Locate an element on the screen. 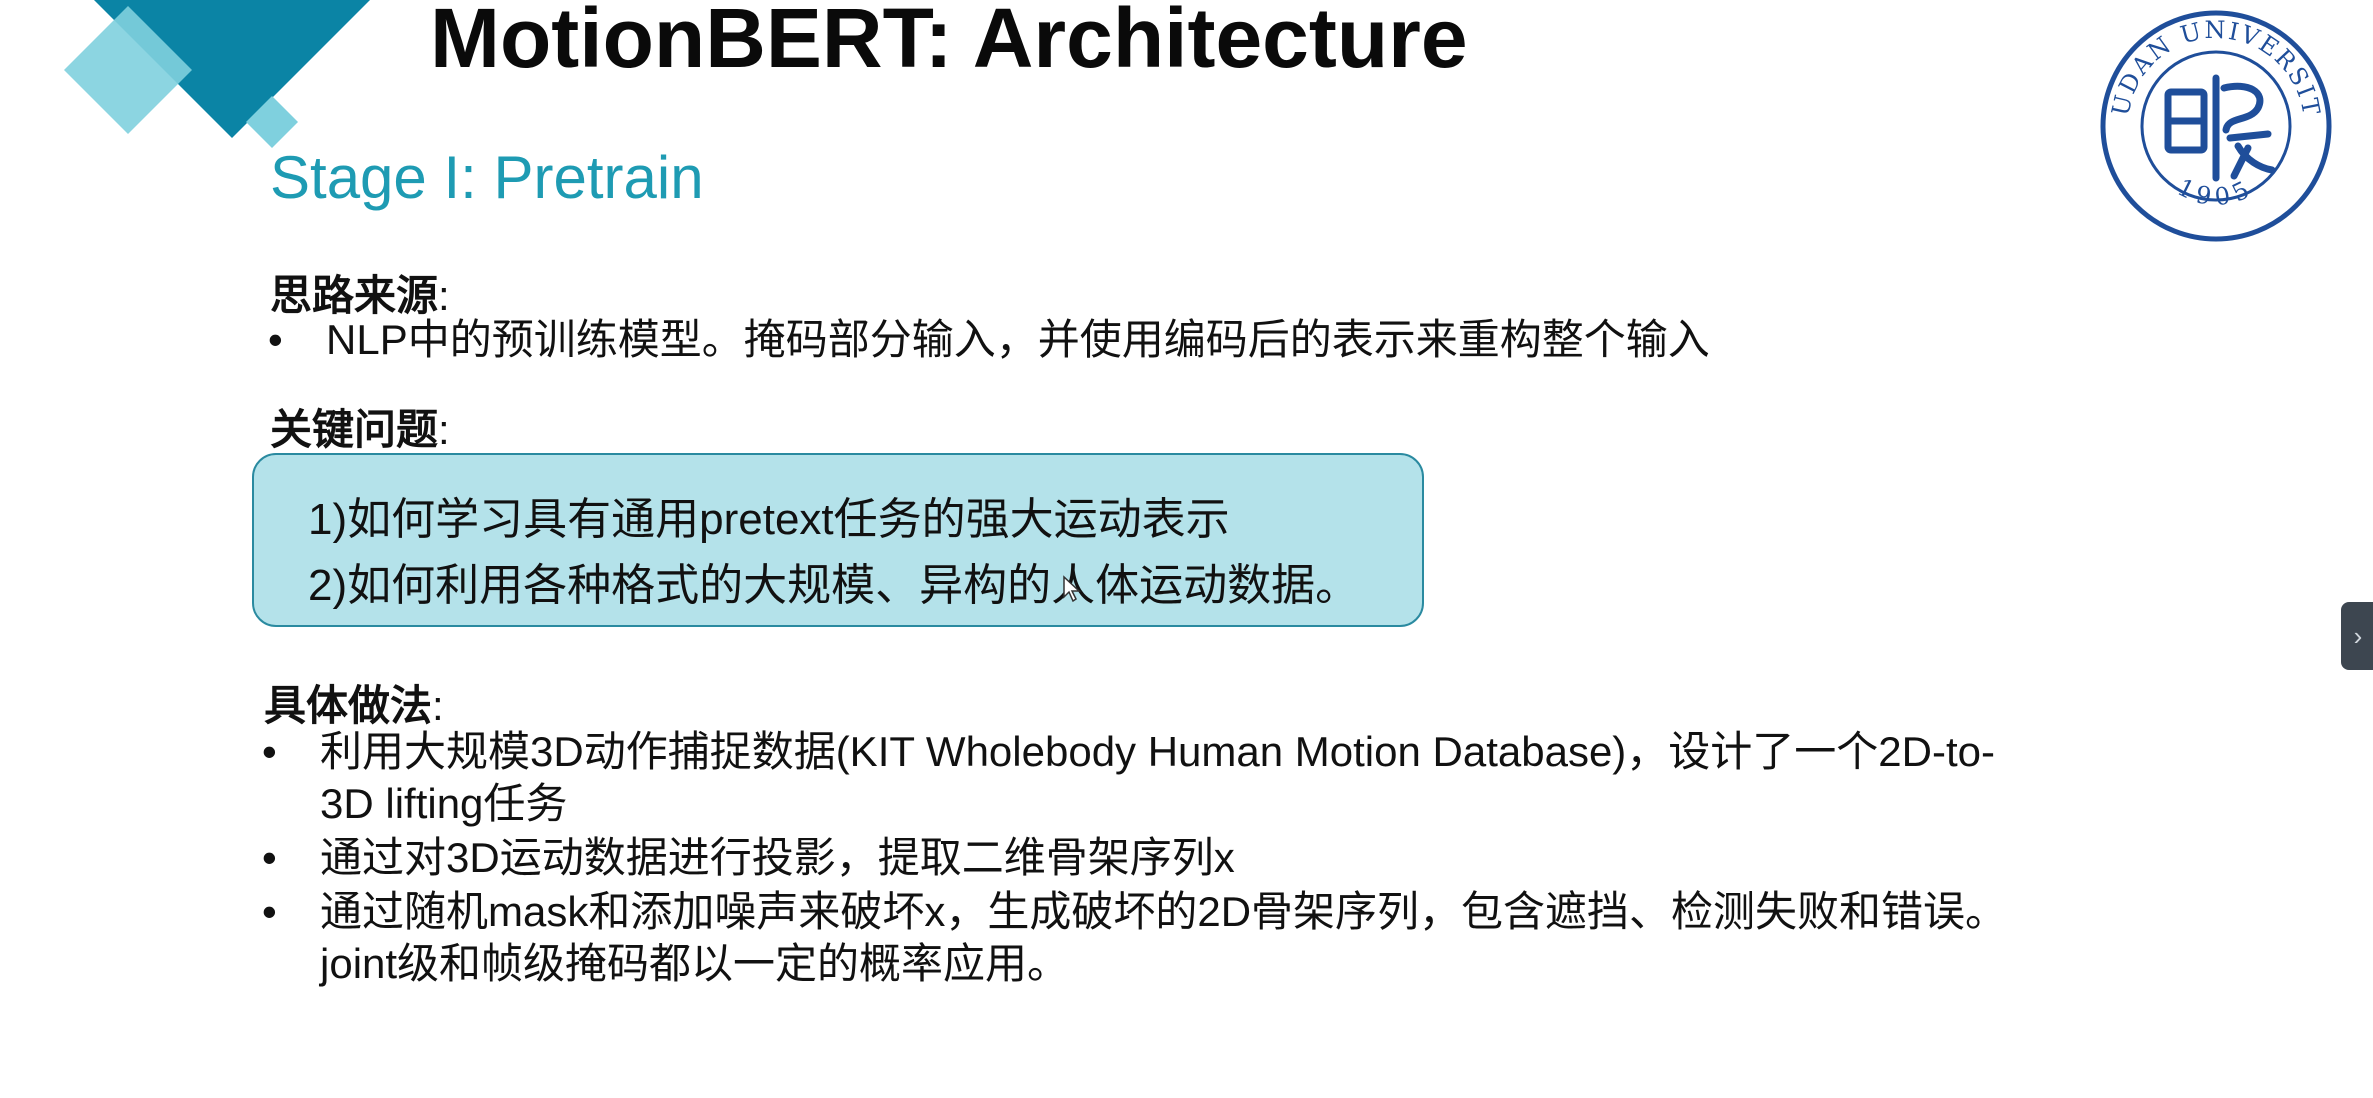 The image size is (2373, 1098). slide-title: MotionBERT: Architecture is located at coordinates (949, 42).